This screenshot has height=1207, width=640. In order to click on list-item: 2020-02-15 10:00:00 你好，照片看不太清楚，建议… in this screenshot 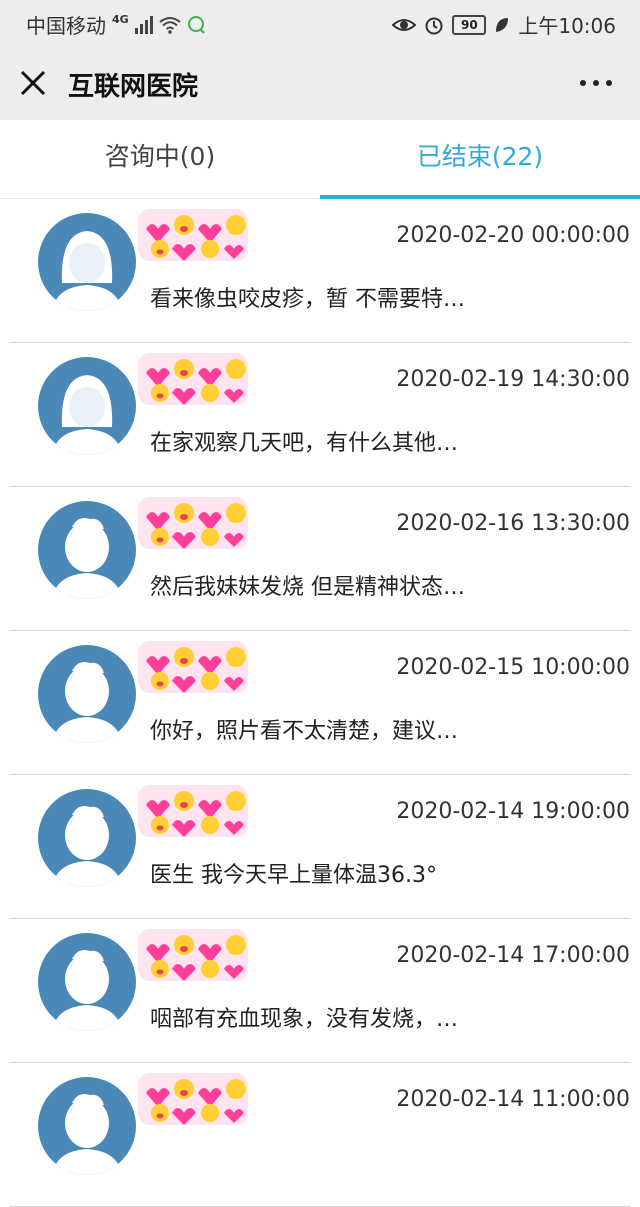, I will do `click(320, 703)`.